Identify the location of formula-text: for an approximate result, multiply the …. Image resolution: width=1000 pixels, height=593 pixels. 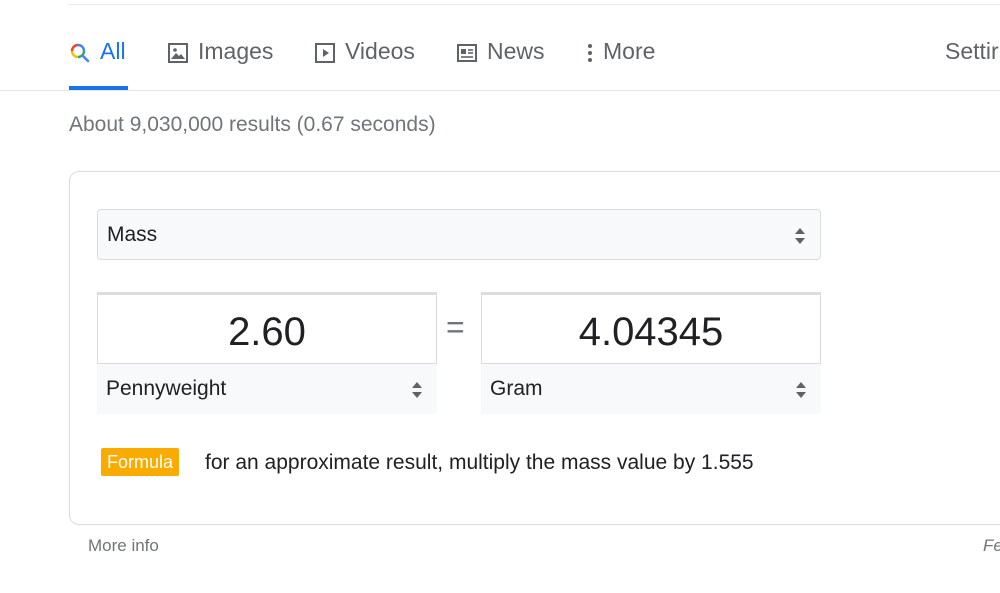
(479, 462).